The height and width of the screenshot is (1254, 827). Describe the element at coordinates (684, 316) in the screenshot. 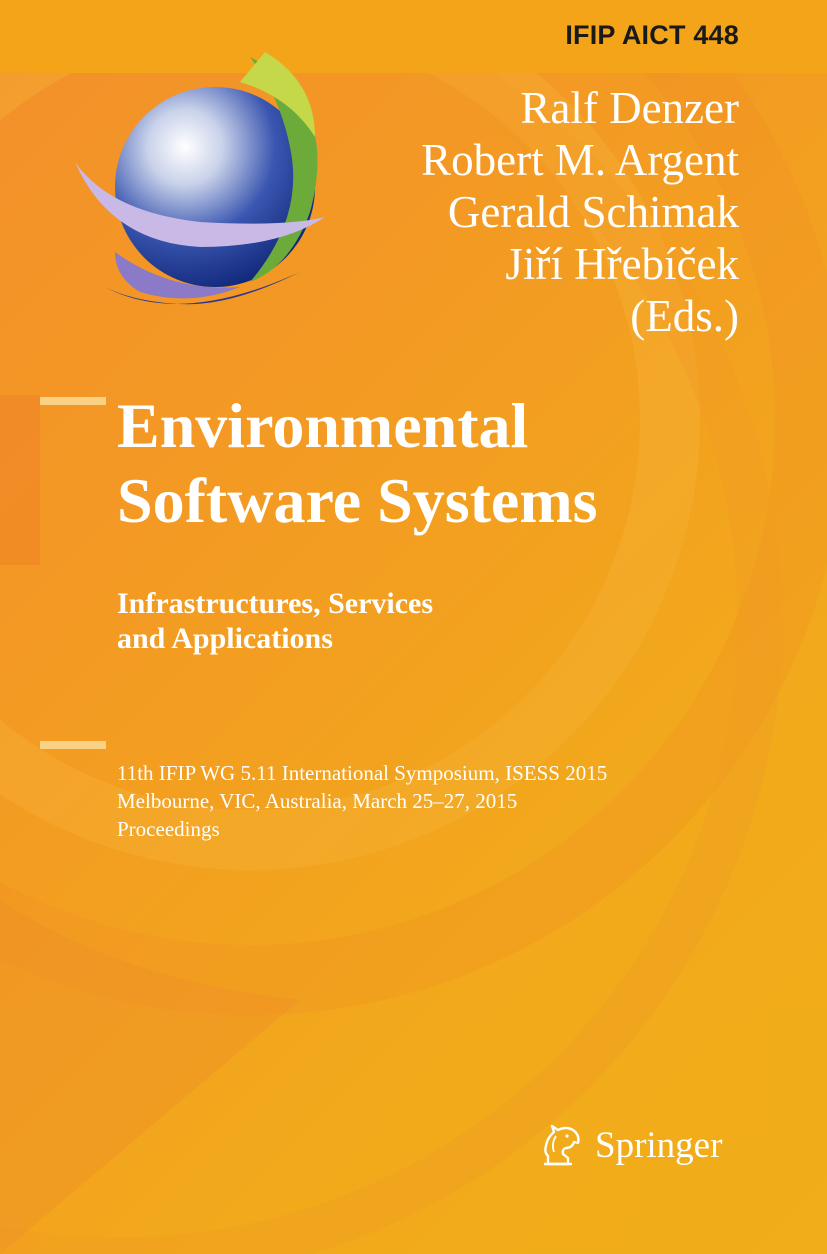

I see `editors-suffix: (Eds.)` at that location.